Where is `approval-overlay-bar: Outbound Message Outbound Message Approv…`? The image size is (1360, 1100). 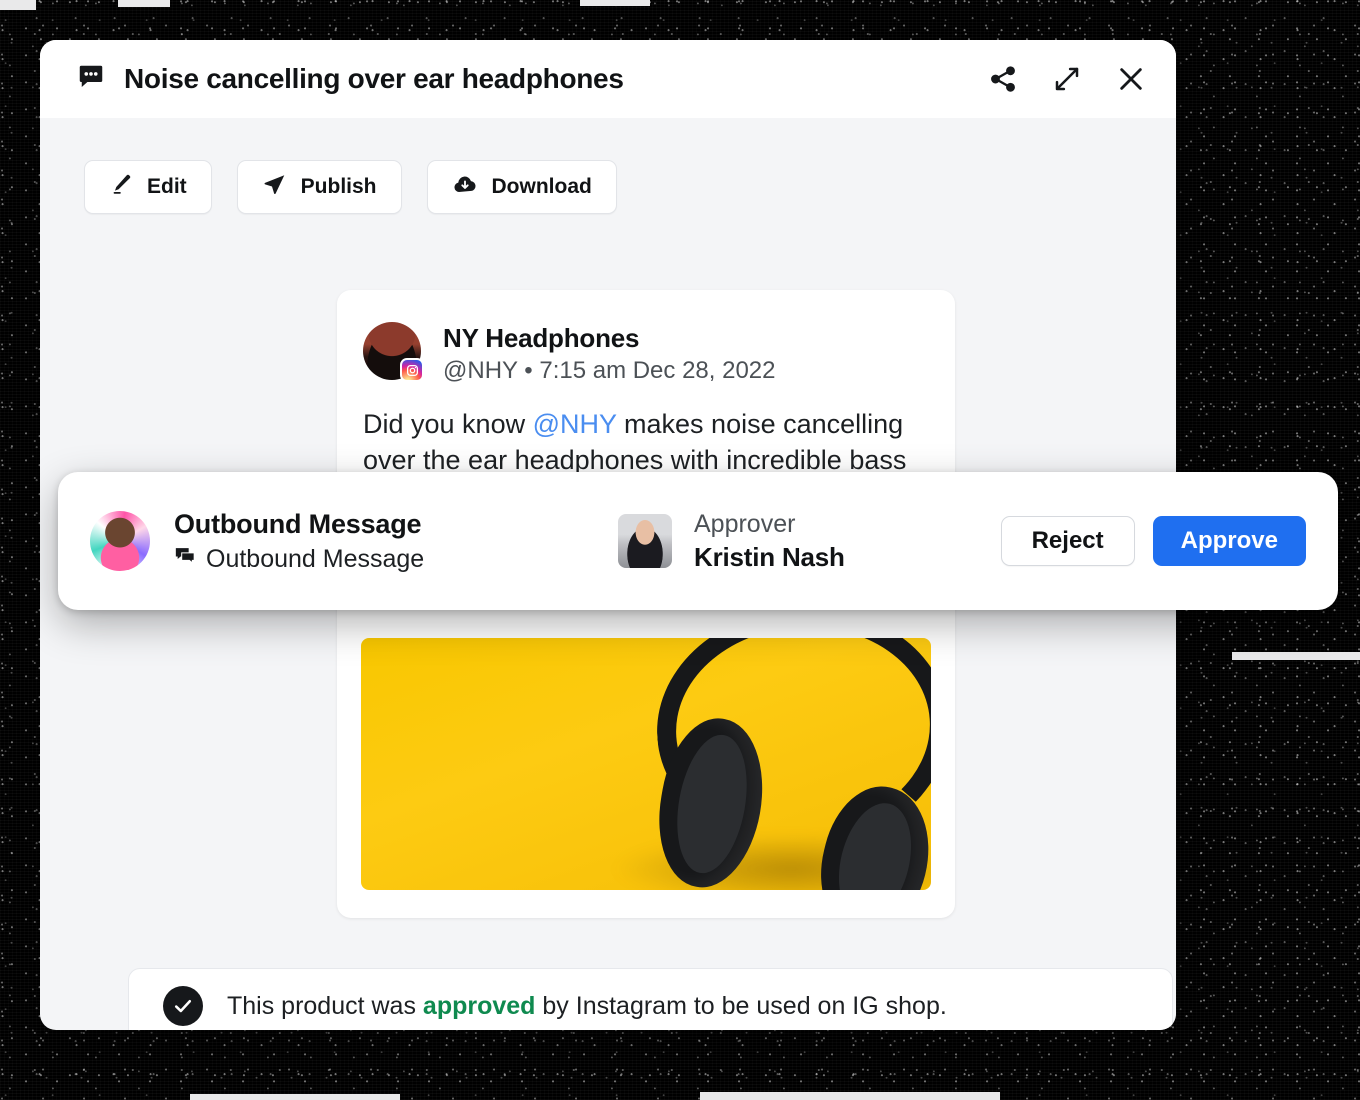 approval-overlay-bar: Outbound Message Outbound Message Approv… is located at coordinates (698, 541).